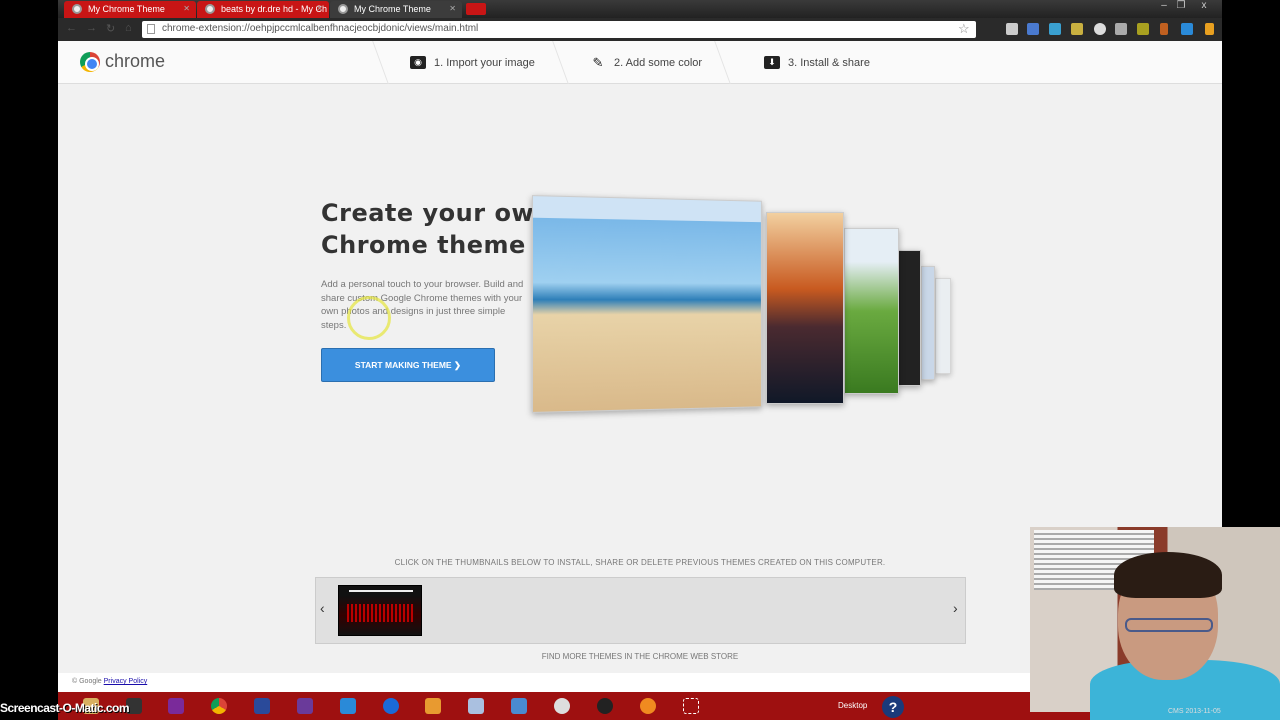  Describe the element at coordinates (598, 62) in the screenshot. I see `brush-icon: ✎` at that location.